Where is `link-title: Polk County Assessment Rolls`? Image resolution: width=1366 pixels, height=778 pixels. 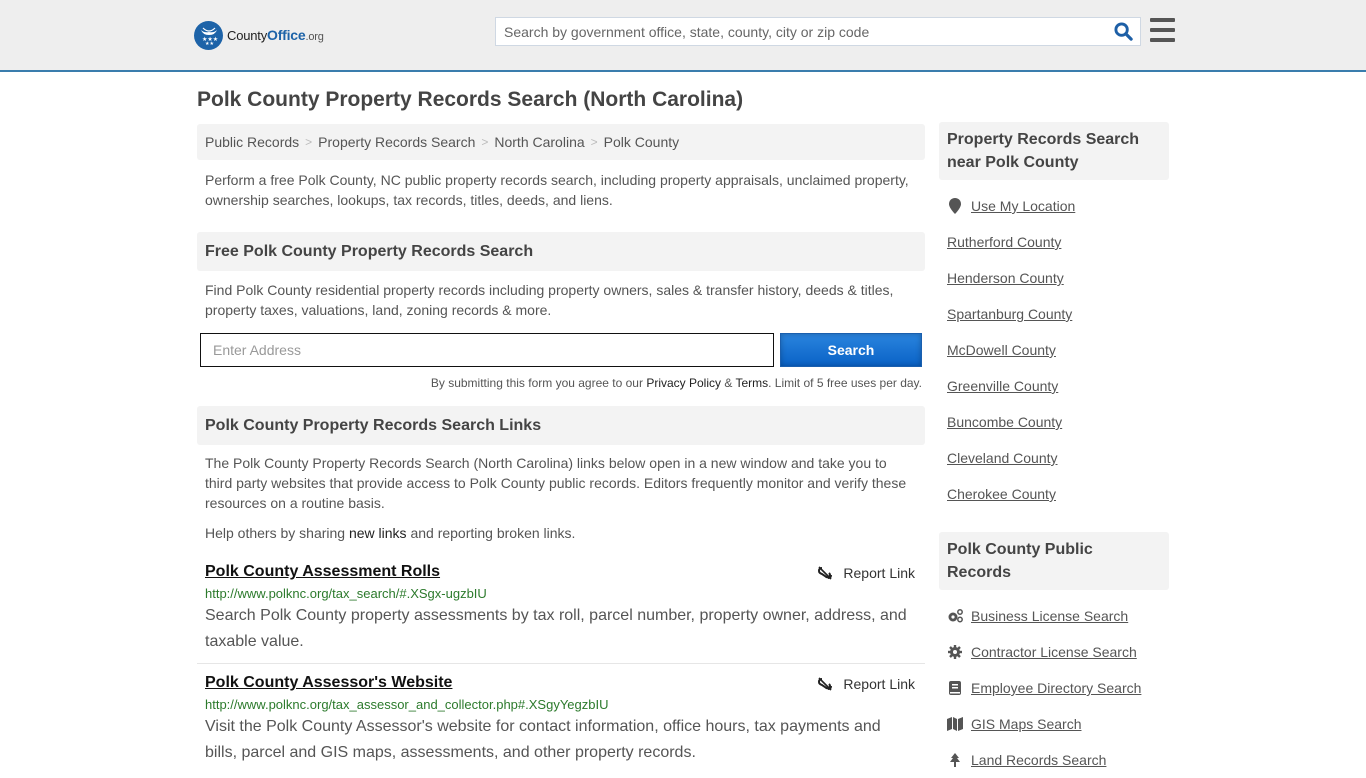 link-title: Polk County Assessment Rolls is located at coordinates (322, 572).